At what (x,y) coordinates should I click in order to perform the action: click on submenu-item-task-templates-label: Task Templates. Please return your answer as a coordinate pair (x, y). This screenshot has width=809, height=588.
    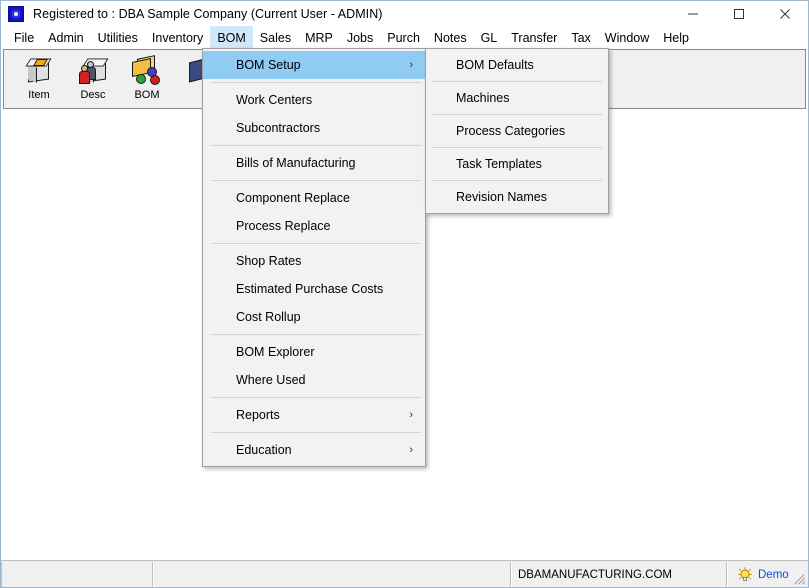
    Looking at the image, I should click on (499, 164).